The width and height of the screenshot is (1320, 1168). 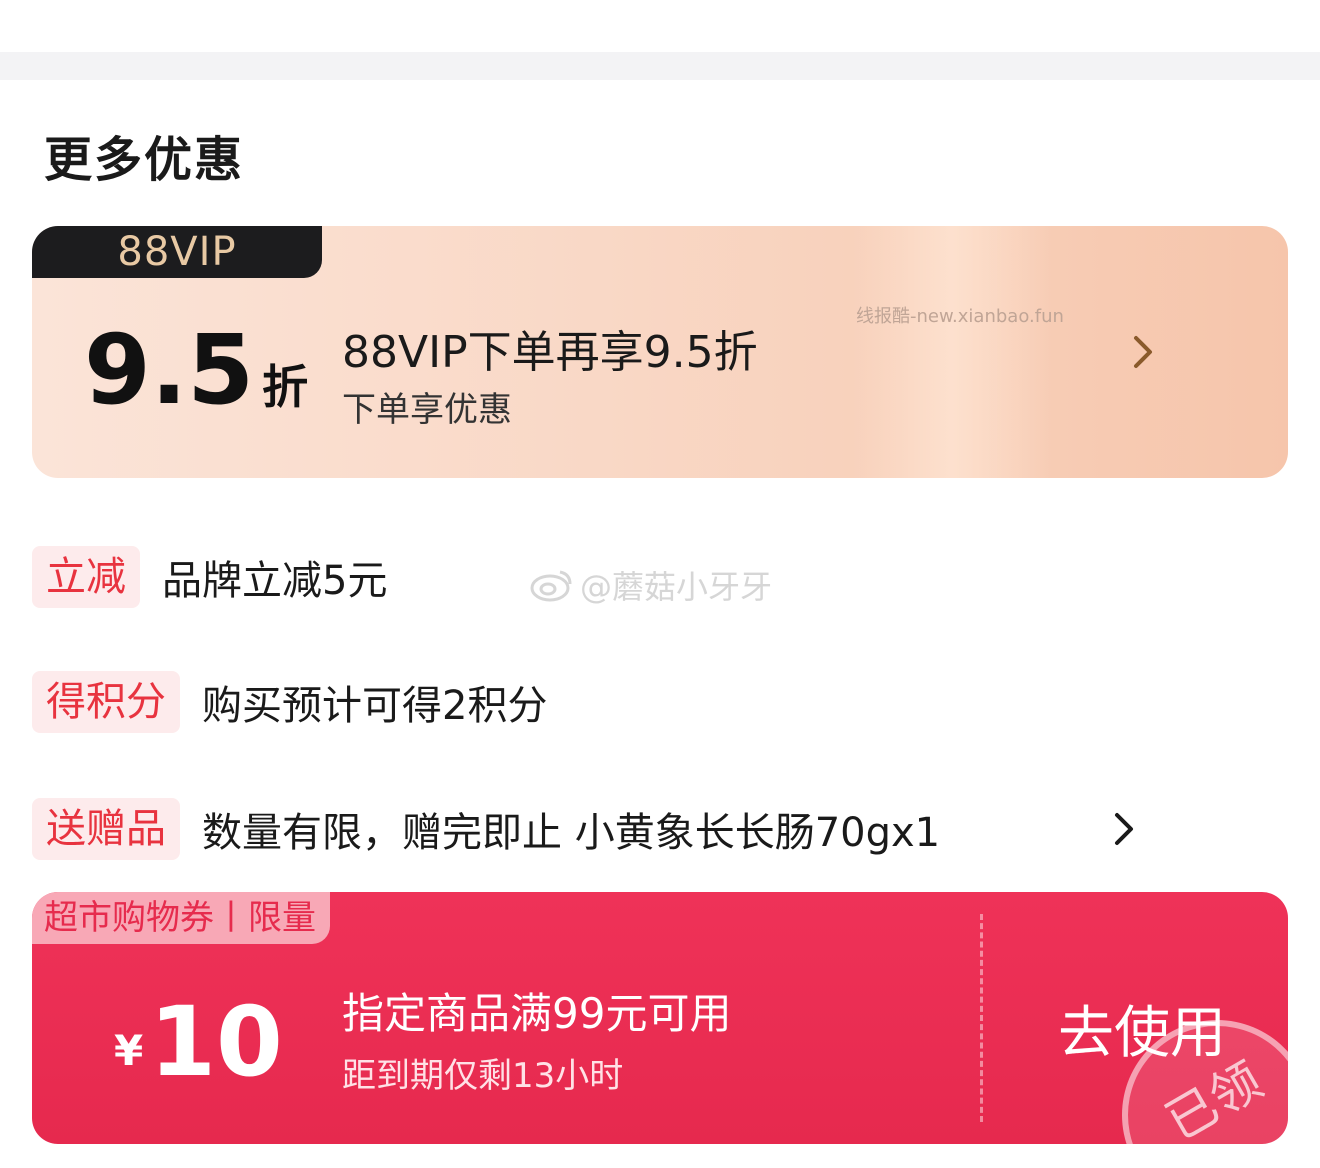 What do you see at coordinates (285, 387) in the screenshot?
I see `discount-unit: 折` at bounding box center [285, 387].